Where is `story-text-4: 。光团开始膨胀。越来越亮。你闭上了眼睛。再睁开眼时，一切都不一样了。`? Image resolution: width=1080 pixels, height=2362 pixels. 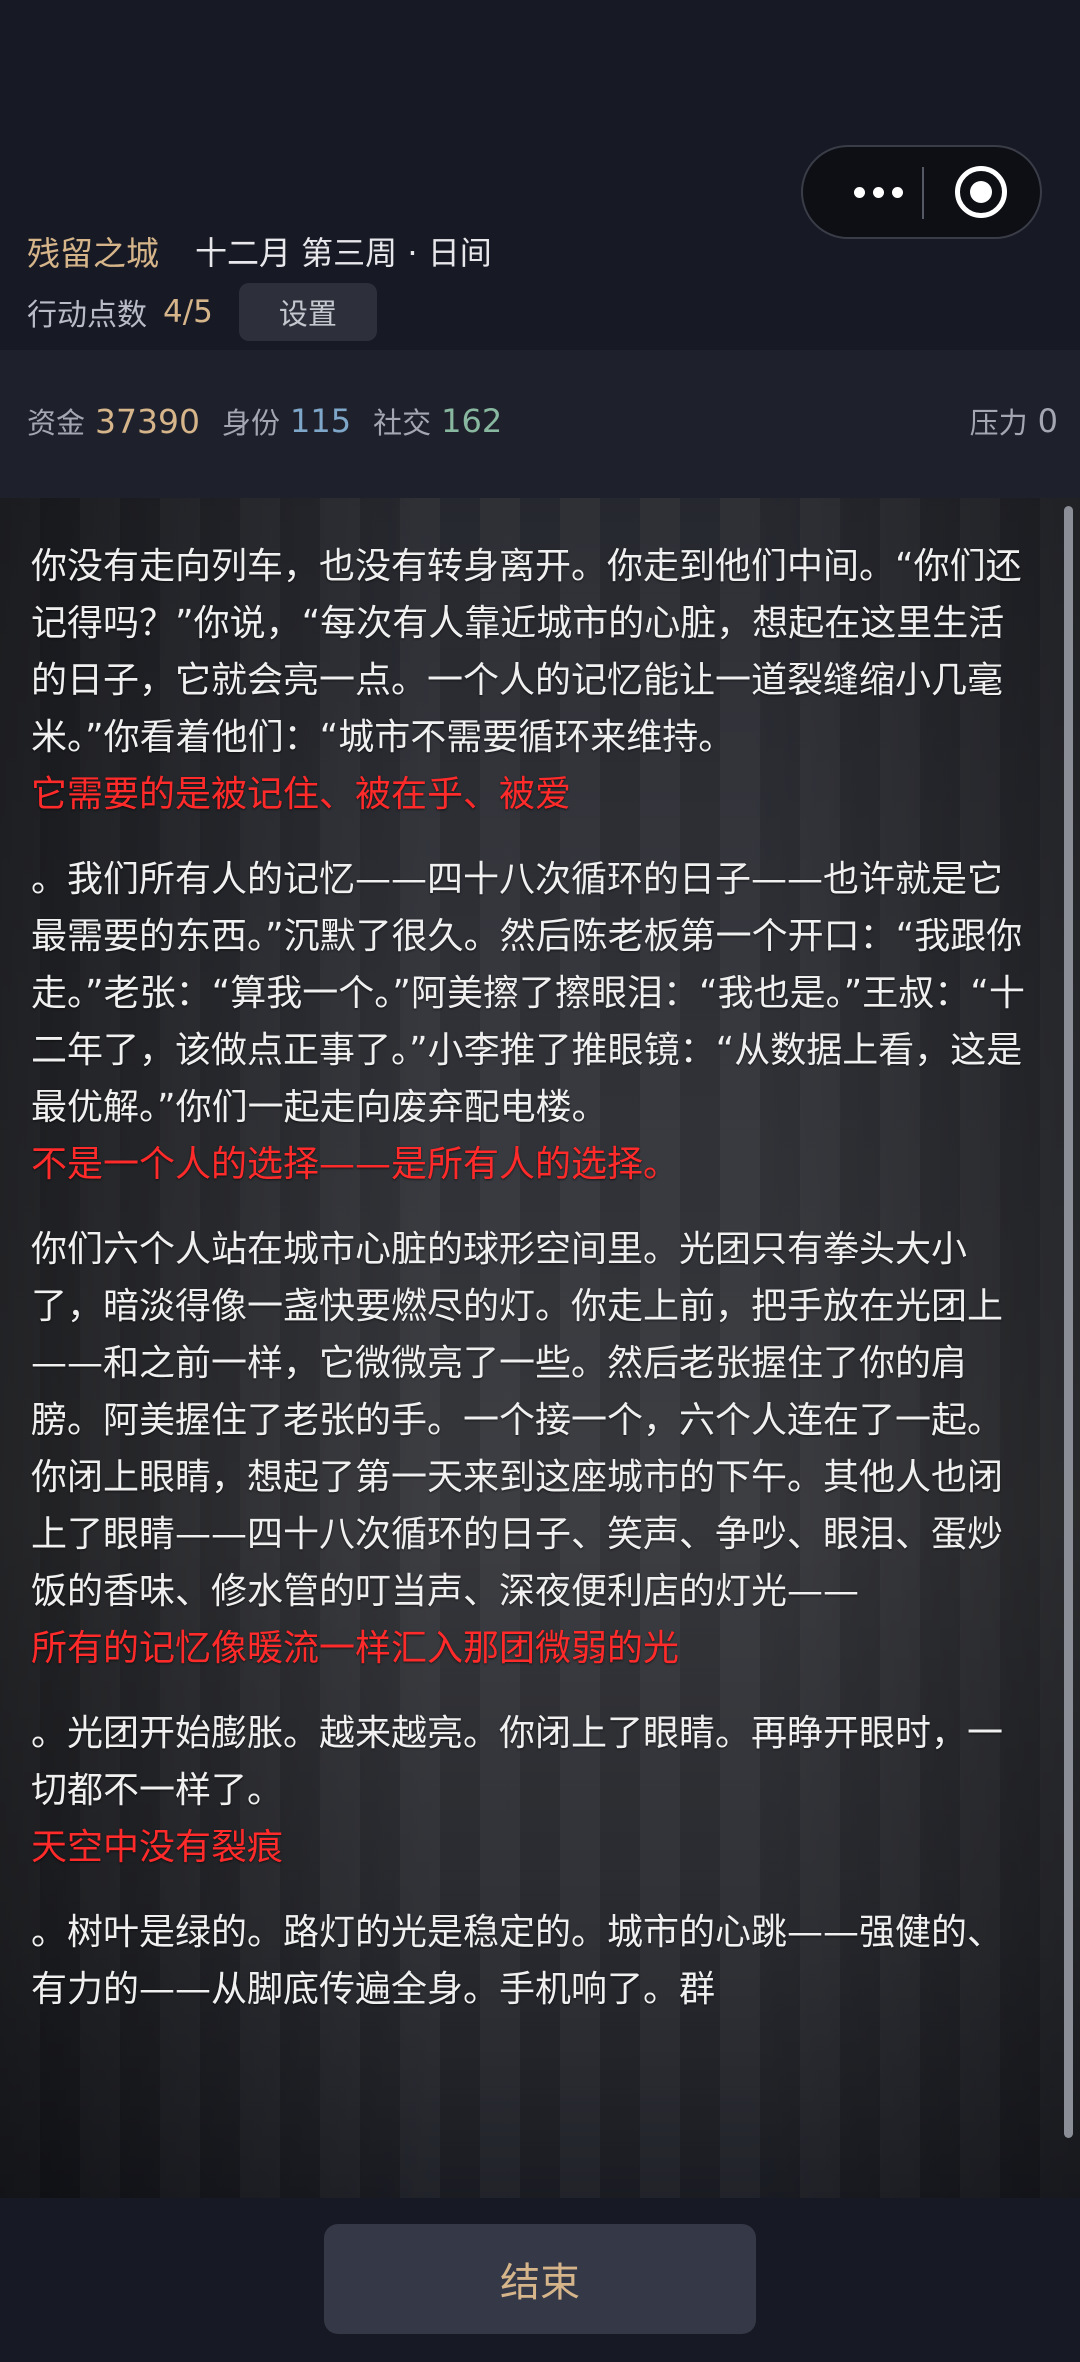 story-text-4: 。光团开始膨胀。越来越亮。你闭上了眼睛。再睁开眼时，一切都不一样了。 is located at coordinates (517, 1762).